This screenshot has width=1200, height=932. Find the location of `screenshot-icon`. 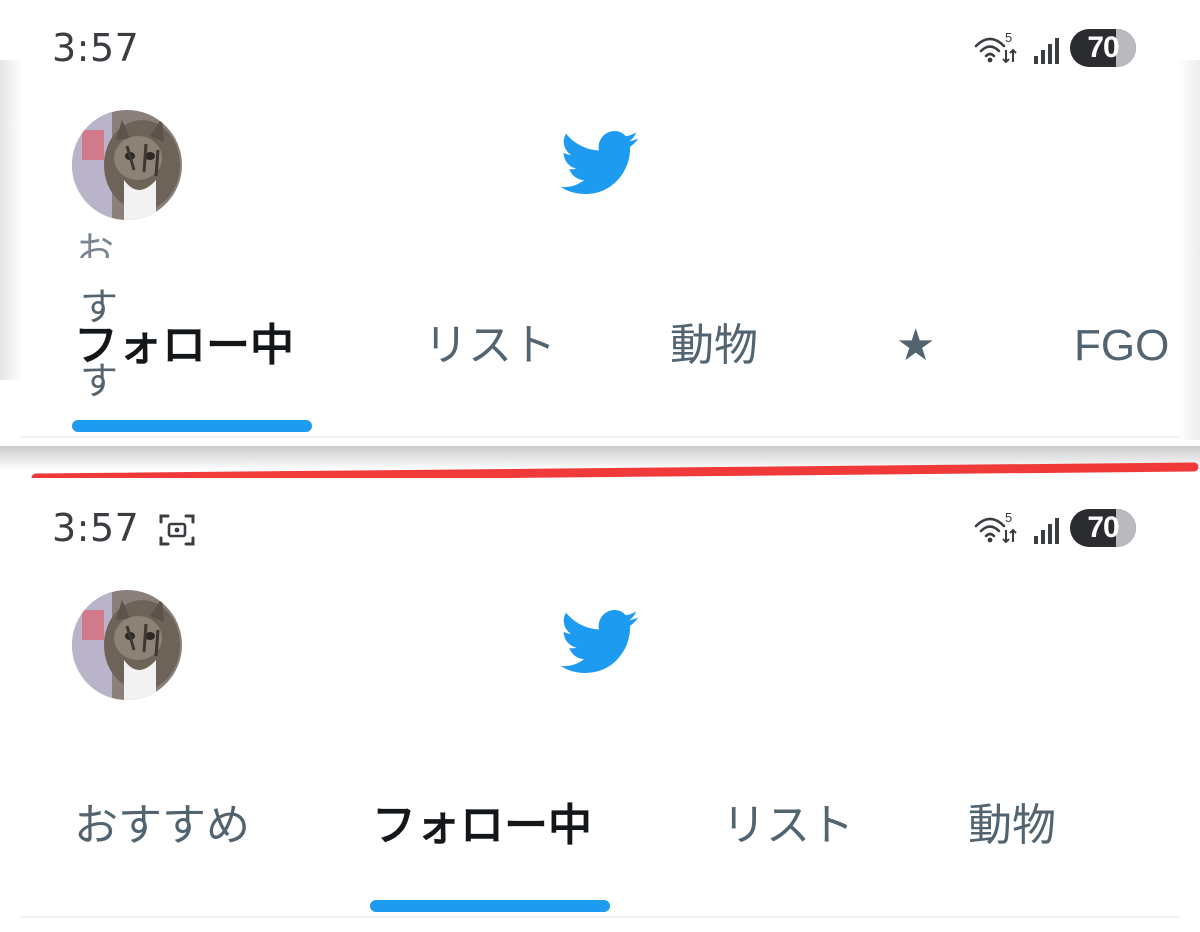

screenshot-icon is located at coordinates (177, 530).